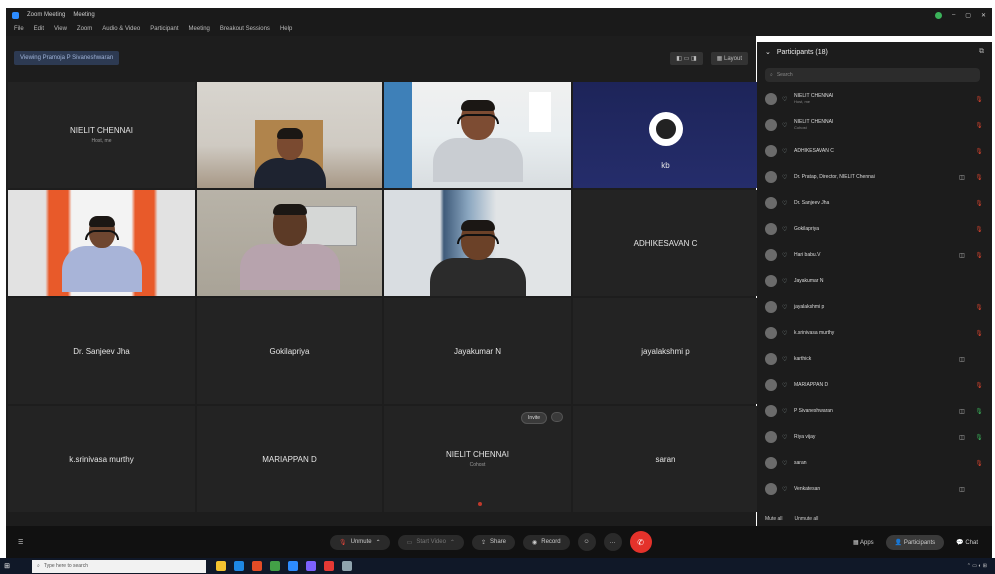 The image size is (995, 574). What do you see at coordinates (915, 542) in the screenshot?
I see `participants-button: 👤 Participants` at bounding box center [915, 542].